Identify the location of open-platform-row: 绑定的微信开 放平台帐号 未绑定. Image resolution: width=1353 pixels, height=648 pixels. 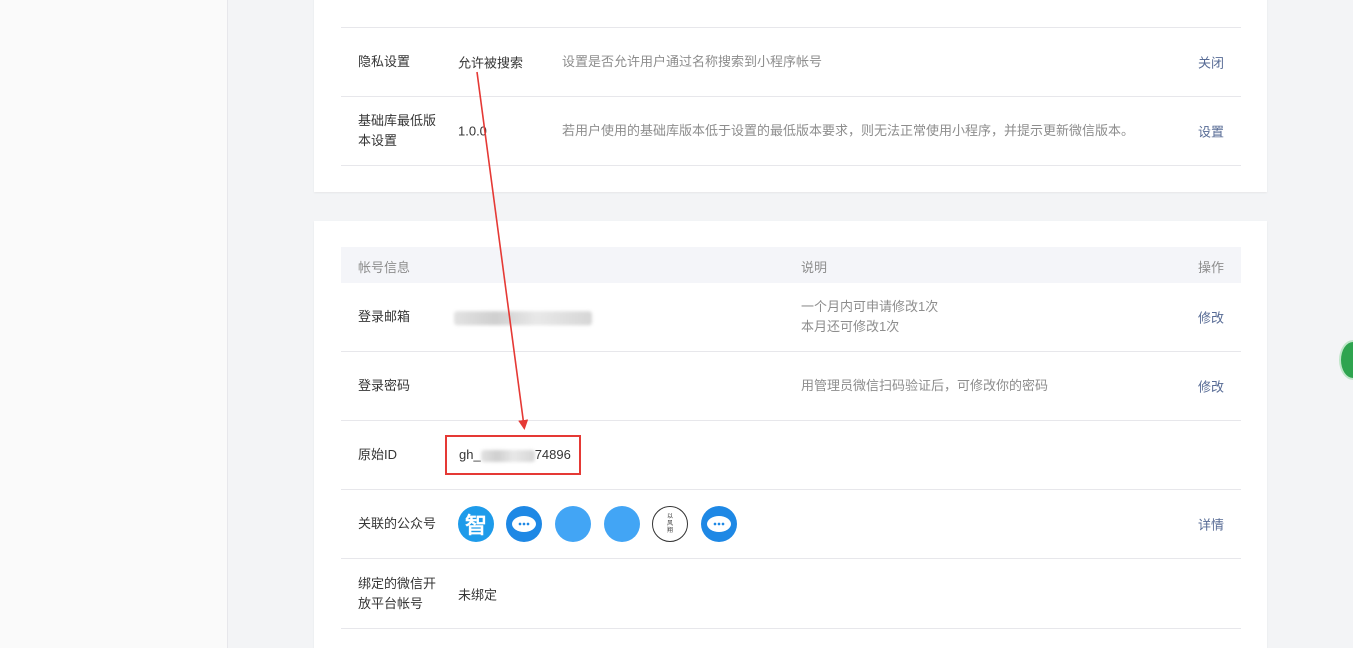
(791, 594).